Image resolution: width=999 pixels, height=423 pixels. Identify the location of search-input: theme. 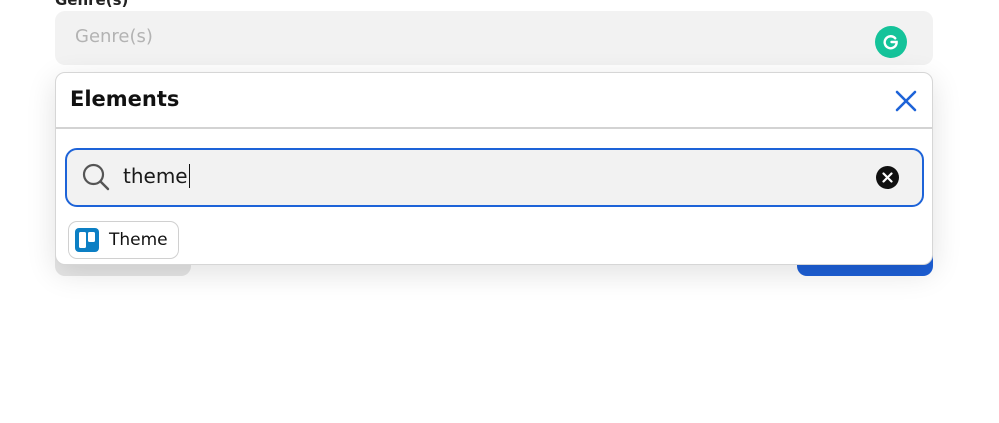
(494, 177).